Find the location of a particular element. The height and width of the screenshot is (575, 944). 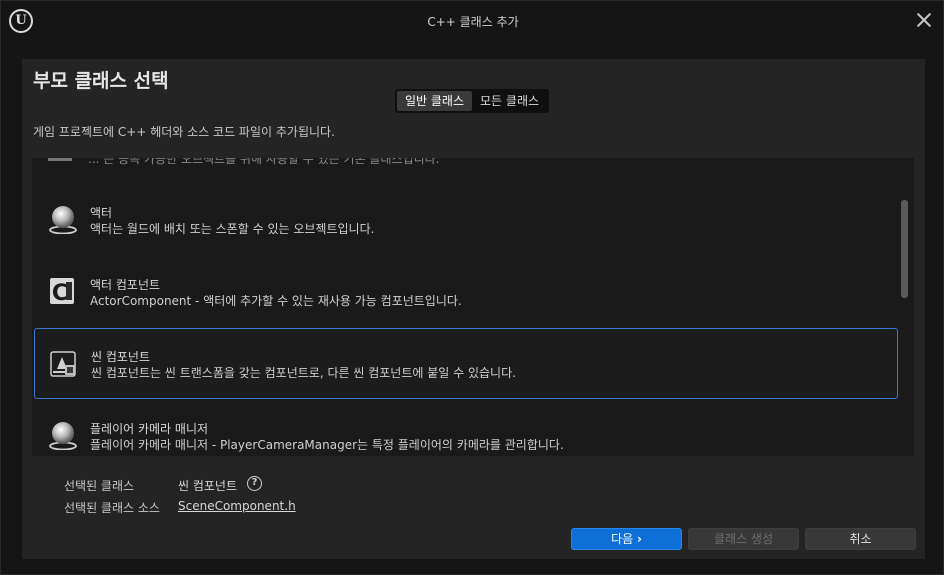

list-item: 액터 액터는 월드에 배치 또는 스폰할 수 있는 오브젝트입니다. is located at coordinates (466, 219).